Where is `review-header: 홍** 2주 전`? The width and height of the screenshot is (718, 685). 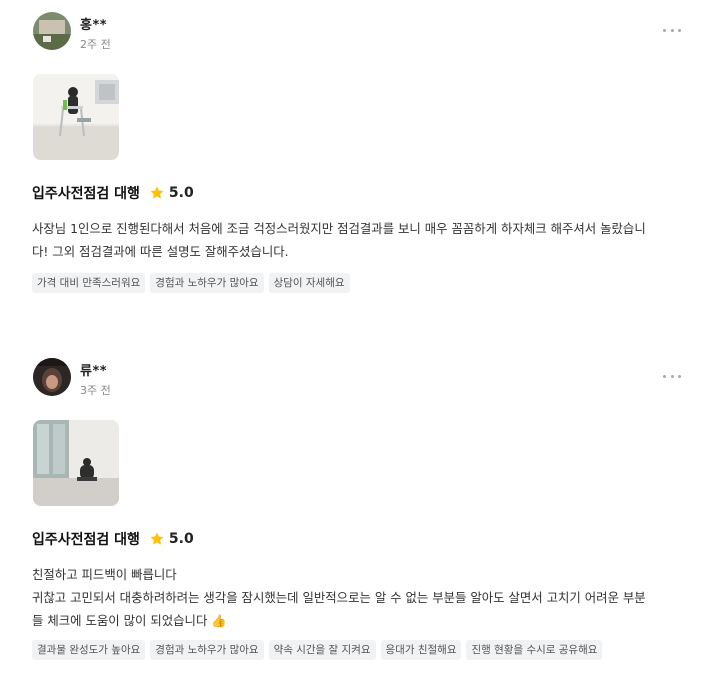 review-header: 홍** 2주 전 is located at coordinates (358, 32).